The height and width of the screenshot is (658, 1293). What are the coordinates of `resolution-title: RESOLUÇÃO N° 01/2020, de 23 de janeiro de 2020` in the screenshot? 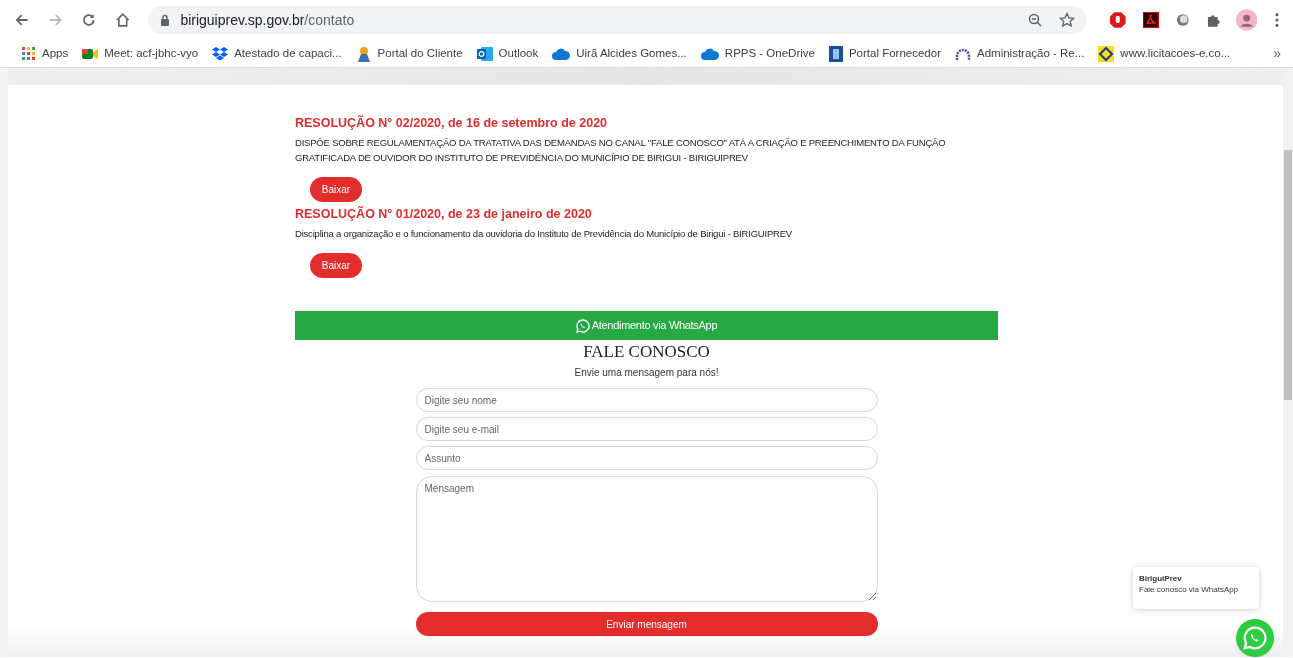 It's located at (444, 214).